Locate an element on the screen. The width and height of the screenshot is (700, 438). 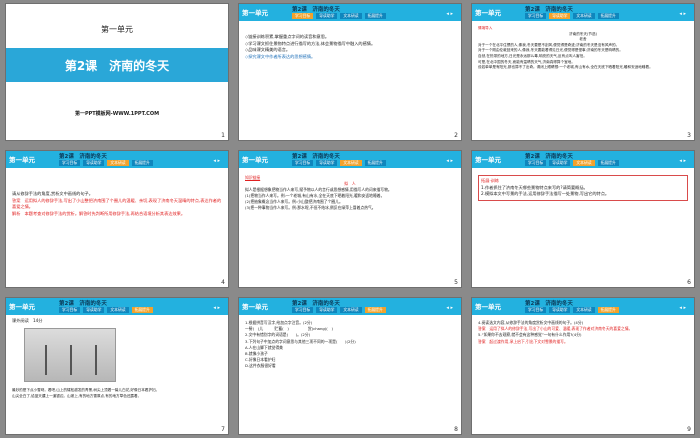
slide-number: 1 is located at coordinates (223, 135).